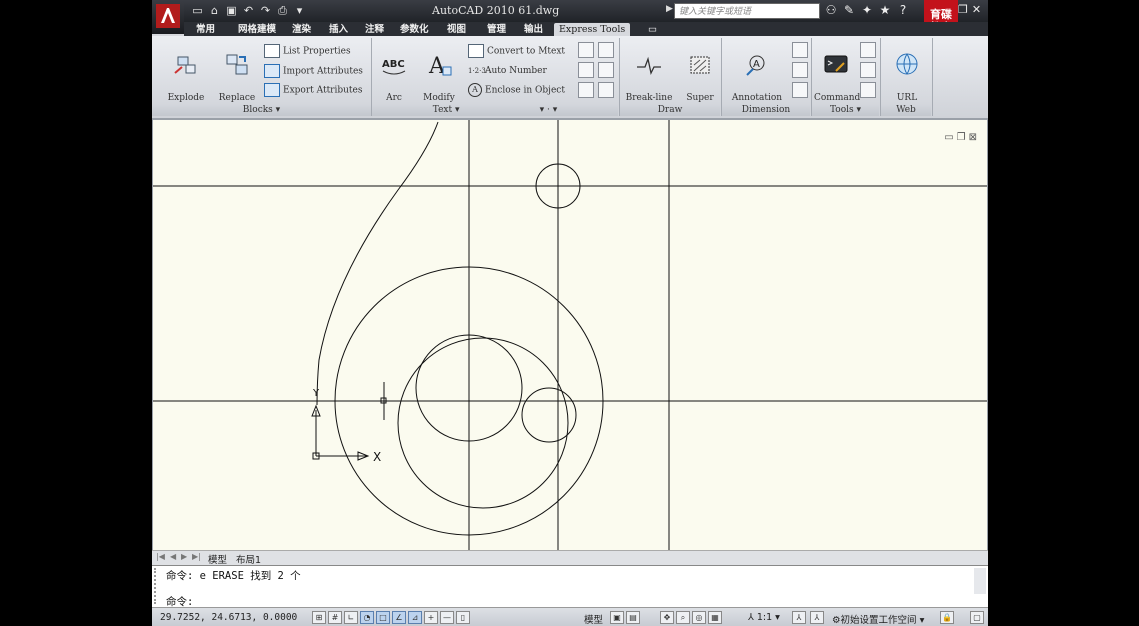 The image size is (1139, 626). Describe the element at coordinates (903, 10) in the screenshot. I see `help-icon: ?` at that location.